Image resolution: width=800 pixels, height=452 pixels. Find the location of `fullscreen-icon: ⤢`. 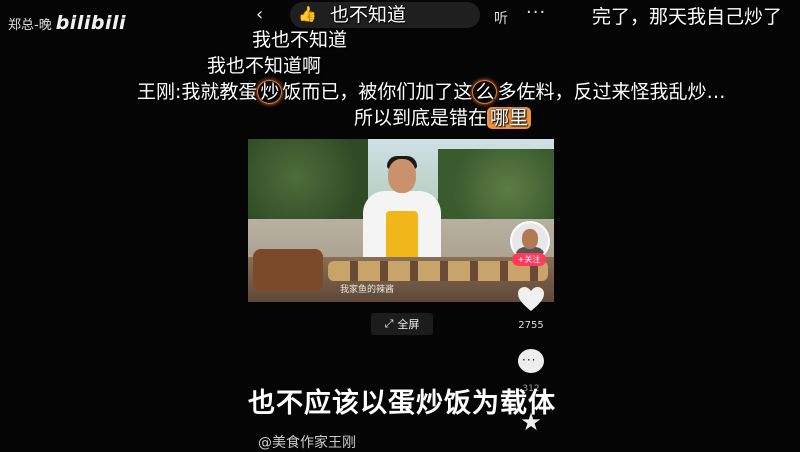

fullscreen-icon: ⤢ is located at coordinates (389, 323).